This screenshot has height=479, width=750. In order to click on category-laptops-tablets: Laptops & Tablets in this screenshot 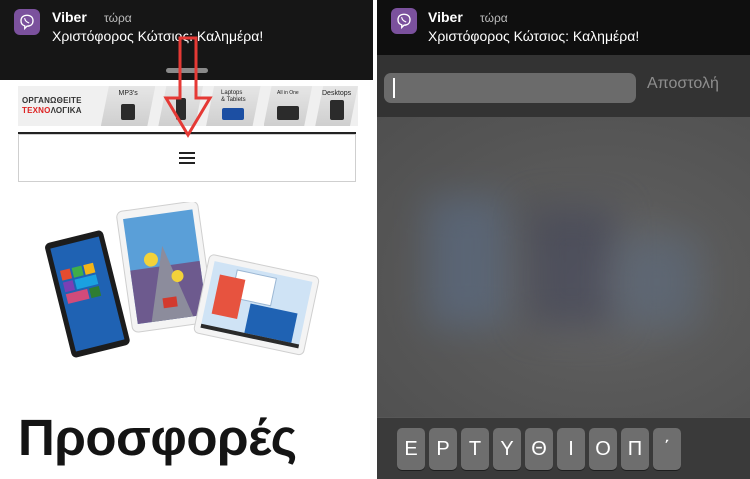, I will do `click(233, 106)`.